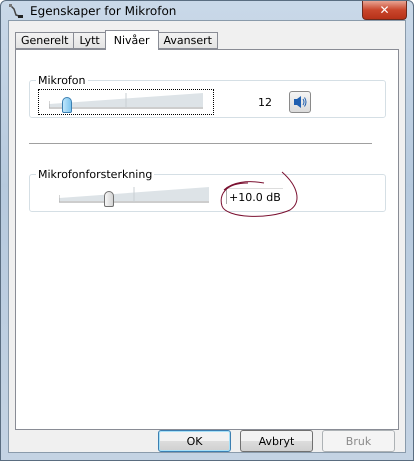  Describe the element at coordinates (188, 40) in the screenshot. I see `tab: Avansert` at that location.